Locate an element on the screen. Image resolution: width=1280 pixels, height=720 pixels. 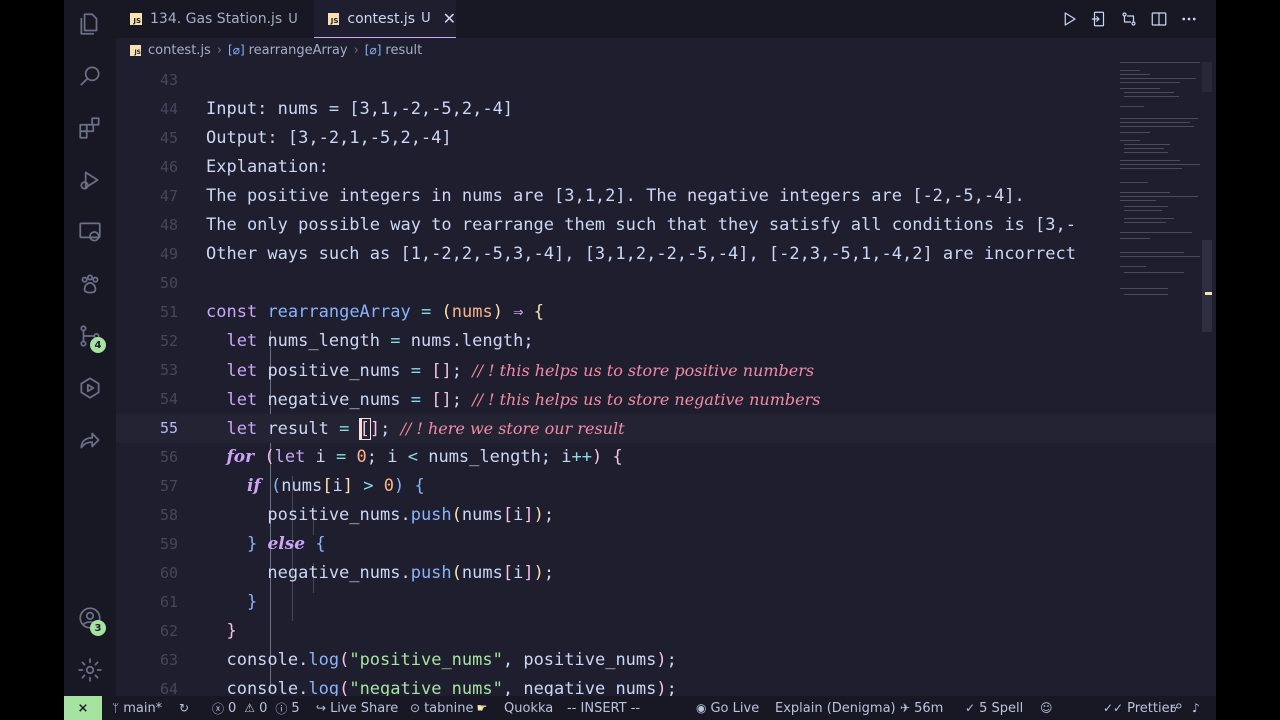
line-number: 52 is located at coordinates (168, 341).